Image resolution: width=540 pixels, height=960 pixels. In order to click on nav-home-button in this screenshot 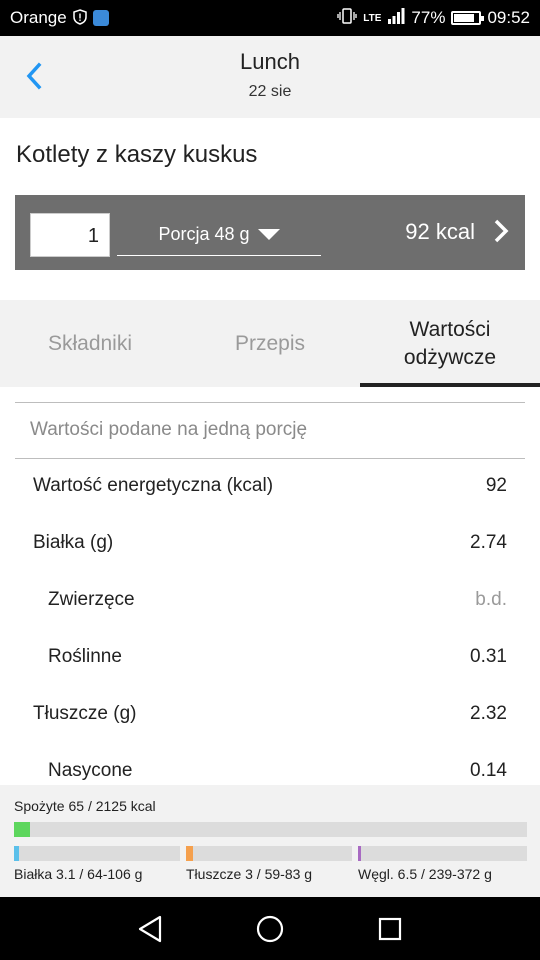, I will do `click(270, 929)`.